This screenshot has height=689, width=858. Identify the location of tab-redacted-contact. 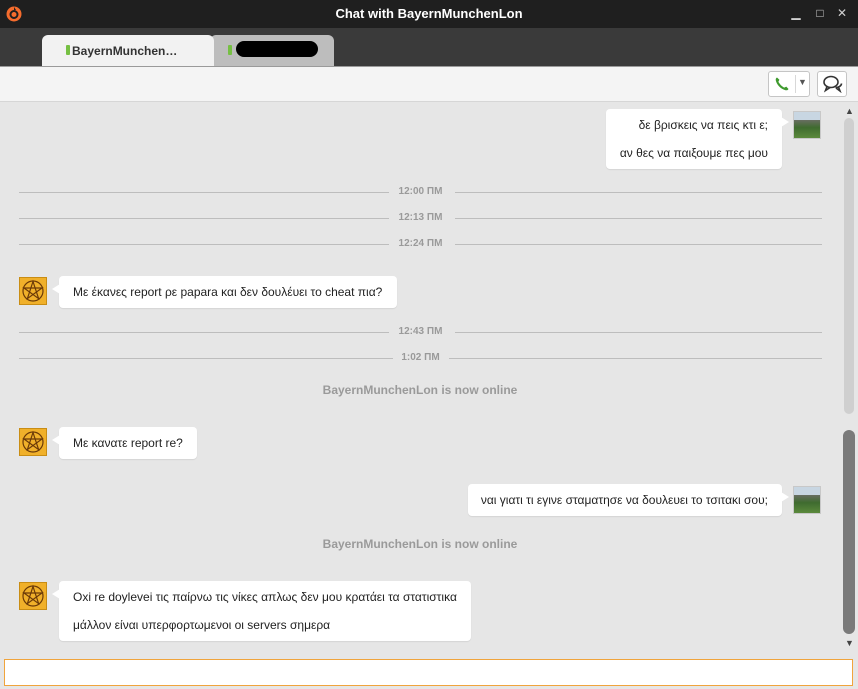
(272, 50).